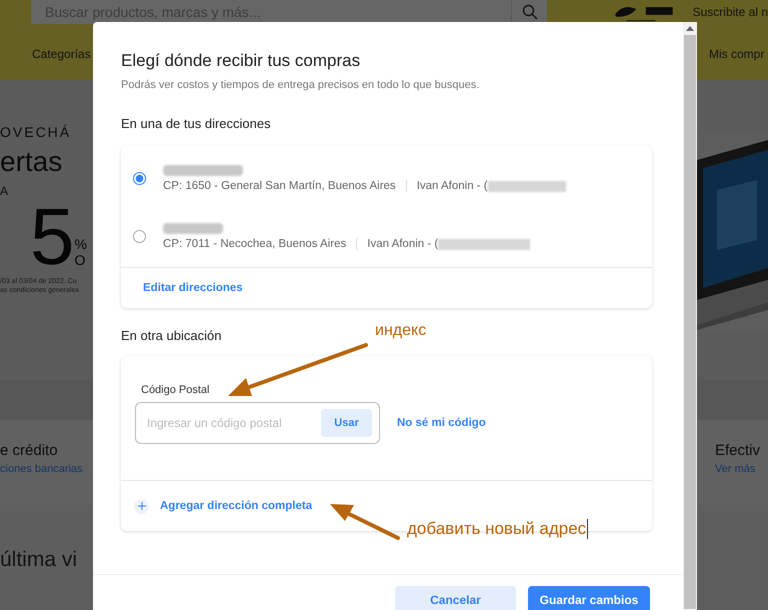 This screenshot has width=768, height=610. What do you see at coordinates (29, 450) in the screenshot?
I see `card-title: e crédito` at bounding box center [29, 450].